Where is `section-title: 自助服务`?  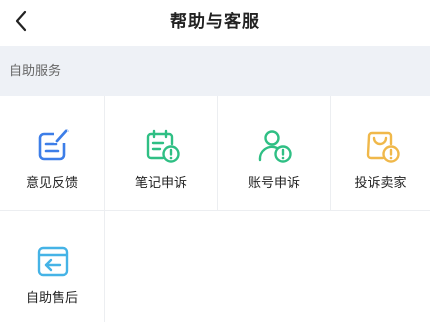
section-title: 自助服务 is located at coordinates (35, 71).